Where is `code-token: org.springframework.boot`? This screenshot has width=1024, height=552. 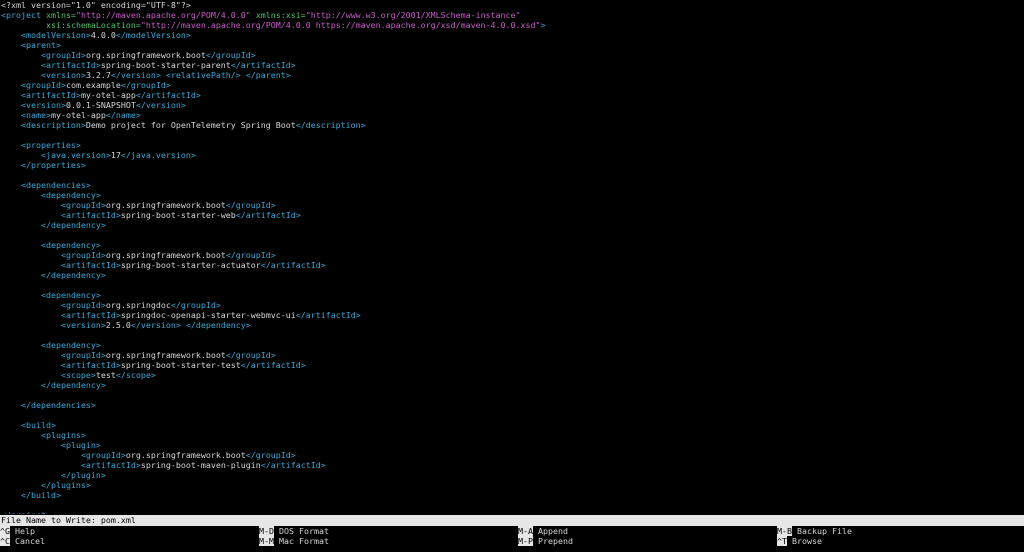
code-token: org.springframework.boot is located at coordinates (165, 355).